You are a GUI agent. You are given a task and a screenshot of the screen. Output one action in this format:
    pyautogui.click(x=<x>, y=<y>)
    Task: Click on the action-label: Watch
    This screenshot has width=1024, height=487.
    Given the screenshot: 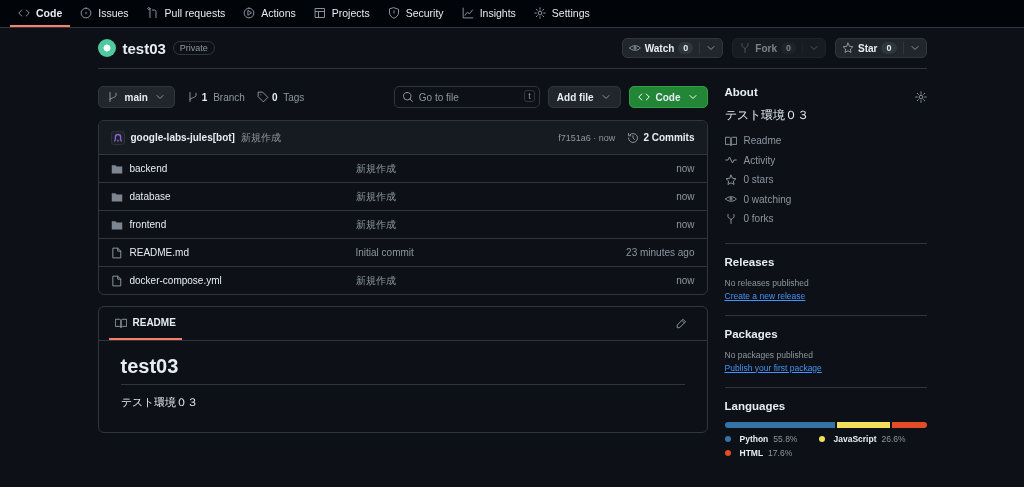 What is the action you would take?
    pyautogui.click(x=659, y=48)
    